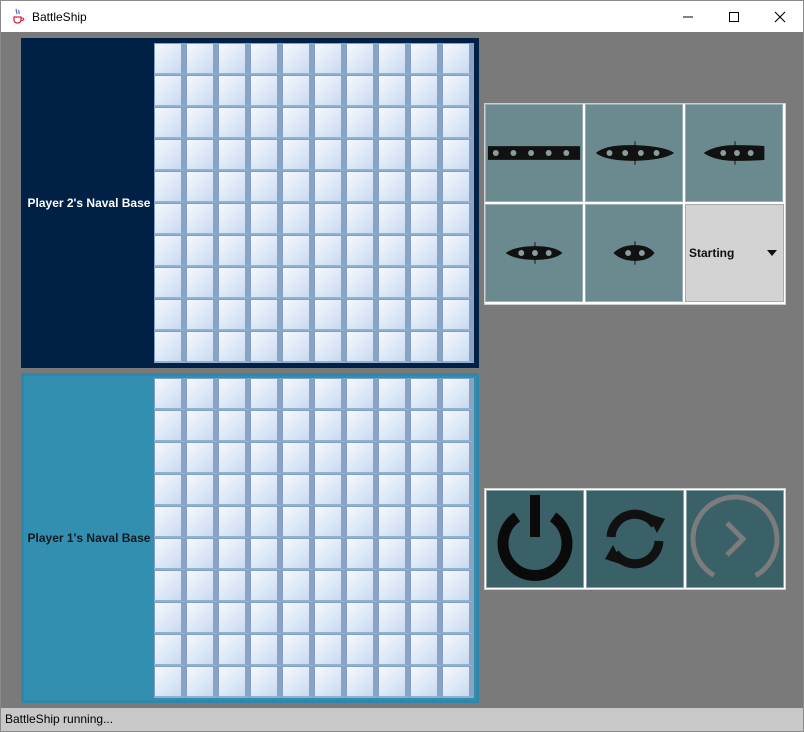  Describe the element at coordinates (780, 16) in the screenshot. I see `close-button` at that location.